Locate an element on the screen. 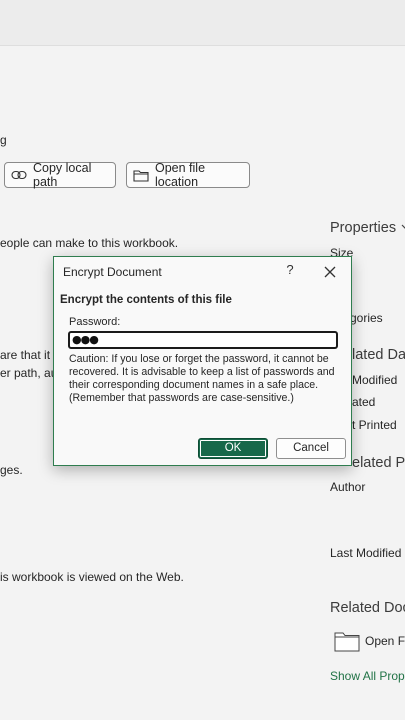 The width and height of the screenshot is (405, 720). bg-text-fragment: g is located at coordinates (3, 140).